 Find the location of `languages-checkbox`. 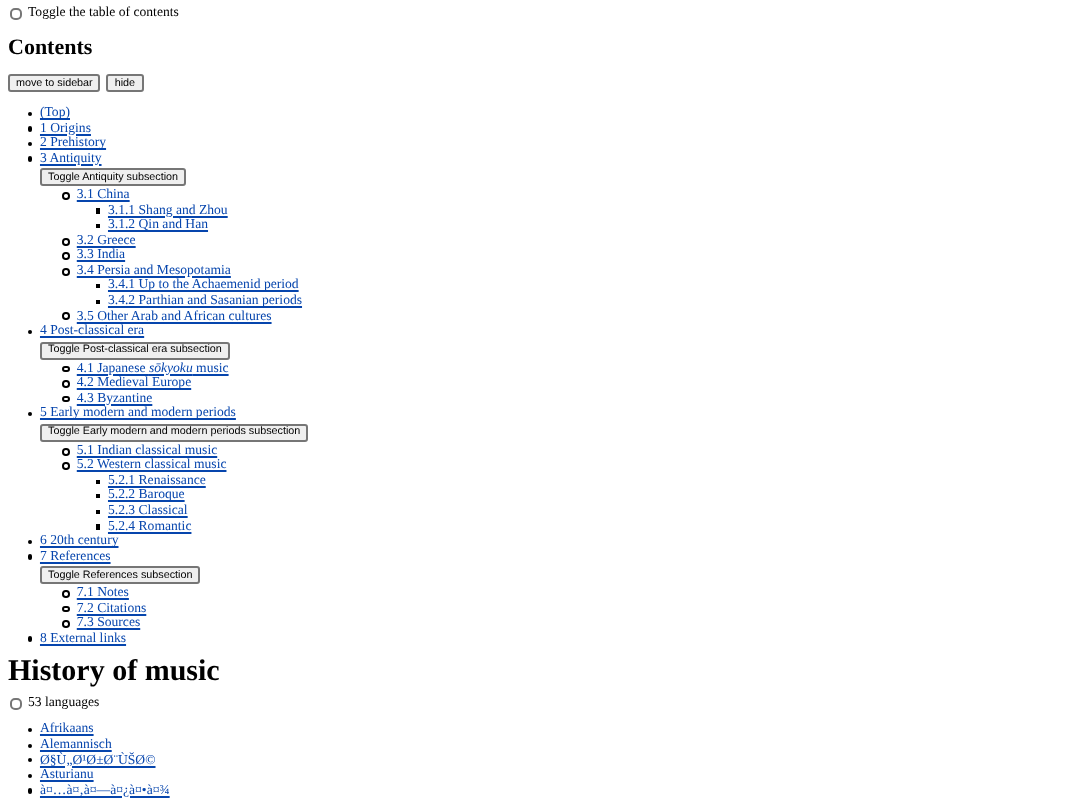

languages-checkbox is located at coordinates (16, 703).